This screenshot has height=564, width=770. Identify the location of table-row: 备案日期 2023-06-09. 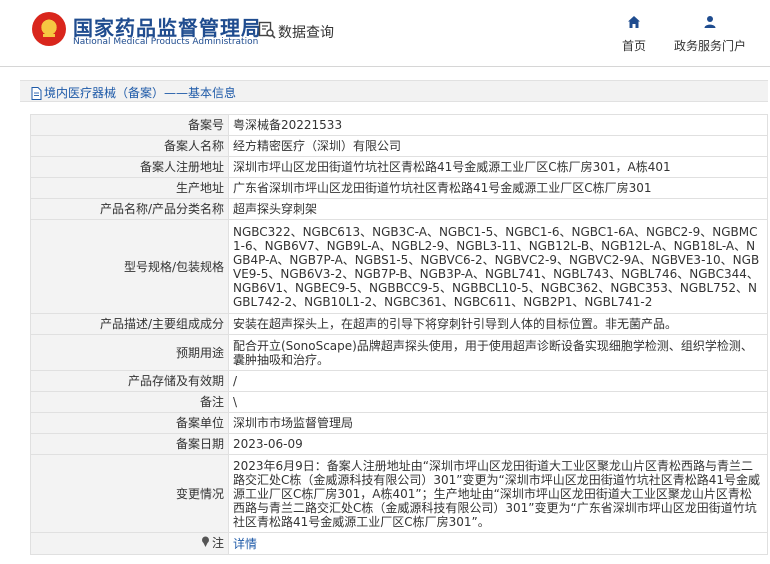
(399, 444).